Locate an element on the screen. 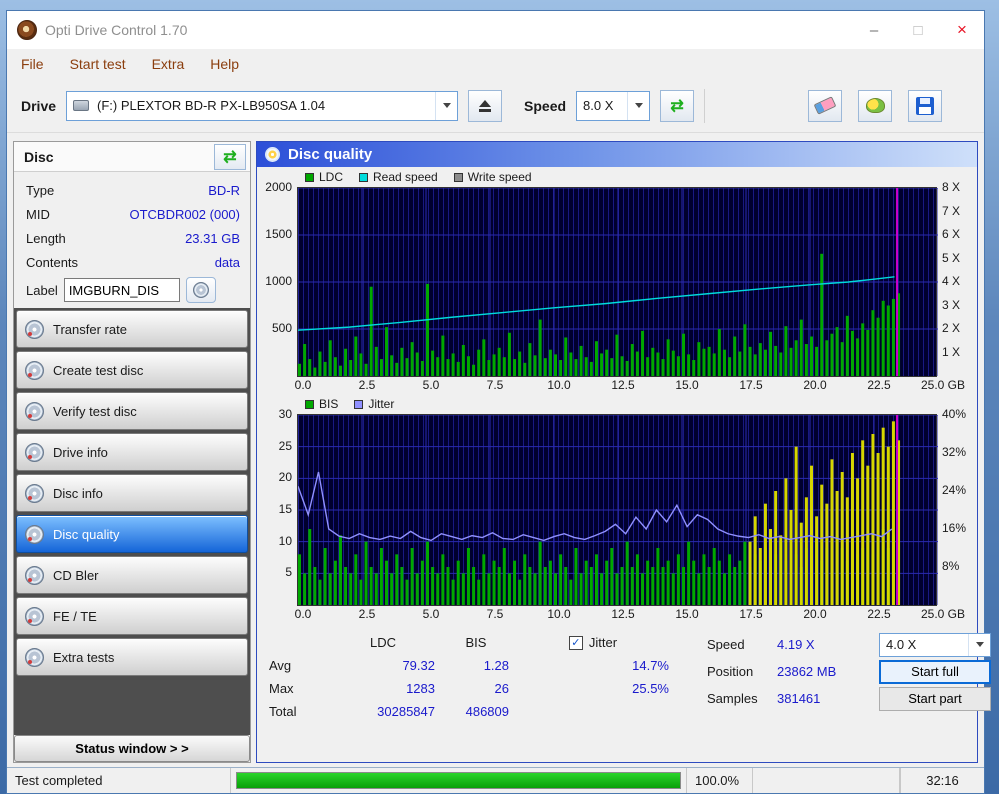 The height and width of the screenshot is (794, 999). disc-quality-header: Disc quality is located at coordinates (617, 154).